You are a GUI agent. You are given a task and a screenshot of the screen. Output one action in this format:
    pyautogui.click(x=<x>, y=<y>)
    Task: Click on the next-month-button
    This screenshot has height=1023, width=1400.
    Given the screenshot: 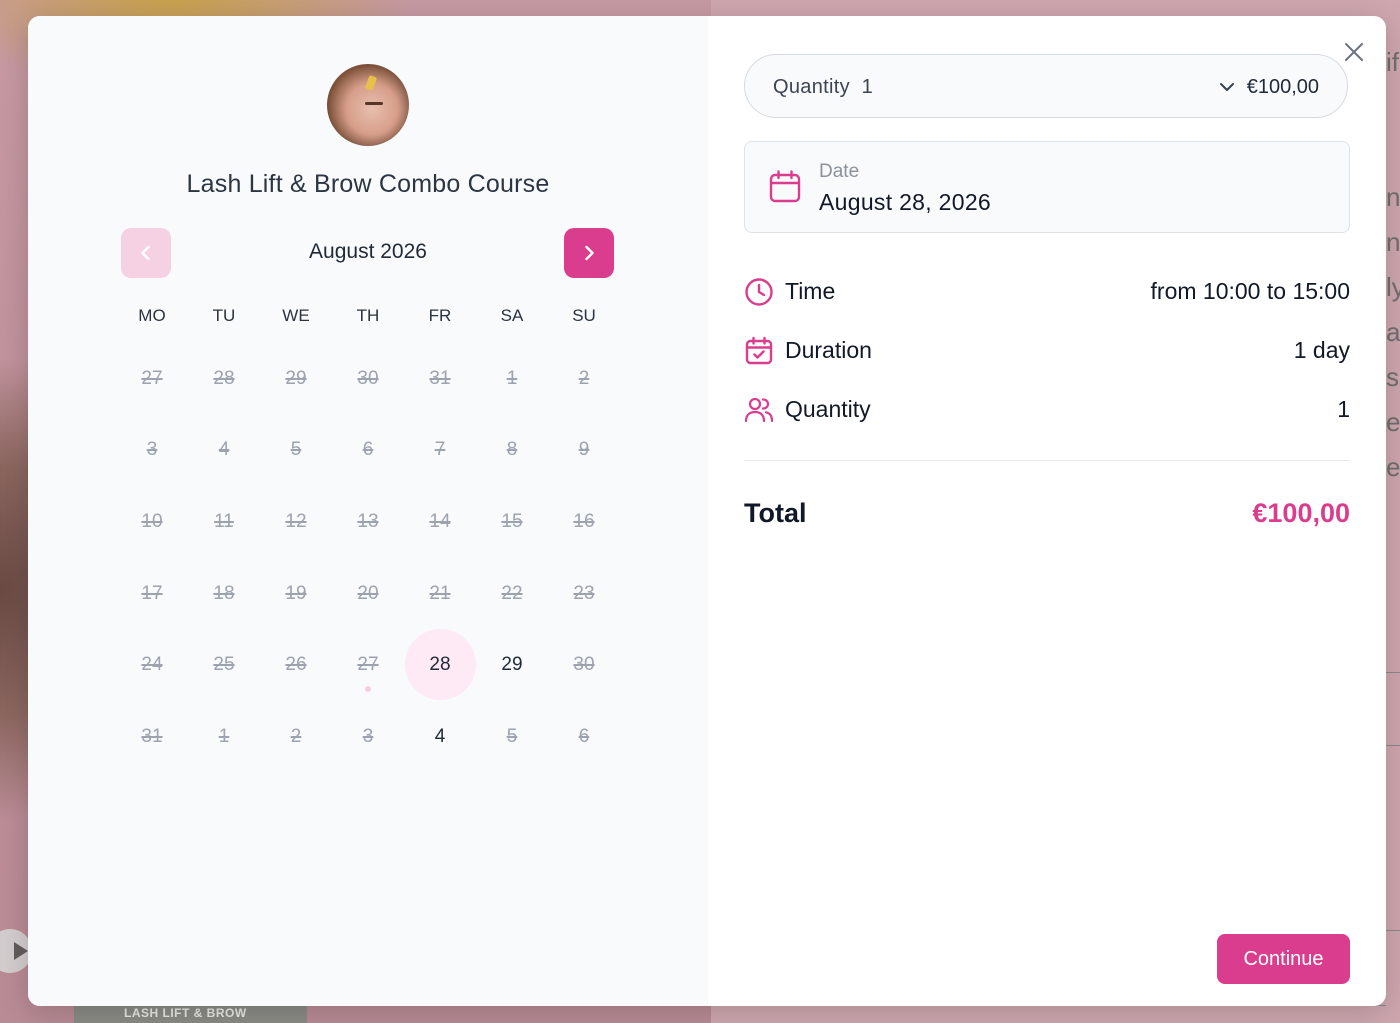 What is the action you would take?
    pyautogui.click(x=589, y=253)
    